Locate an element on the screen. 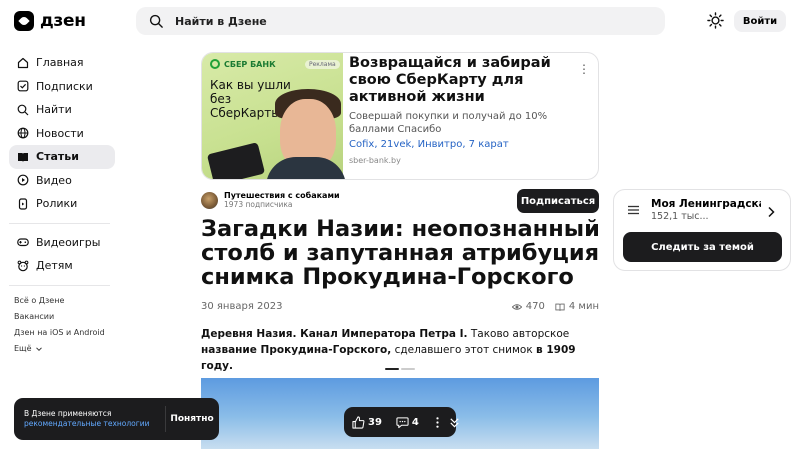 This screenshot has width=800, height=449. sidebar-item-label: Главная is located at coordinates (60, 63).